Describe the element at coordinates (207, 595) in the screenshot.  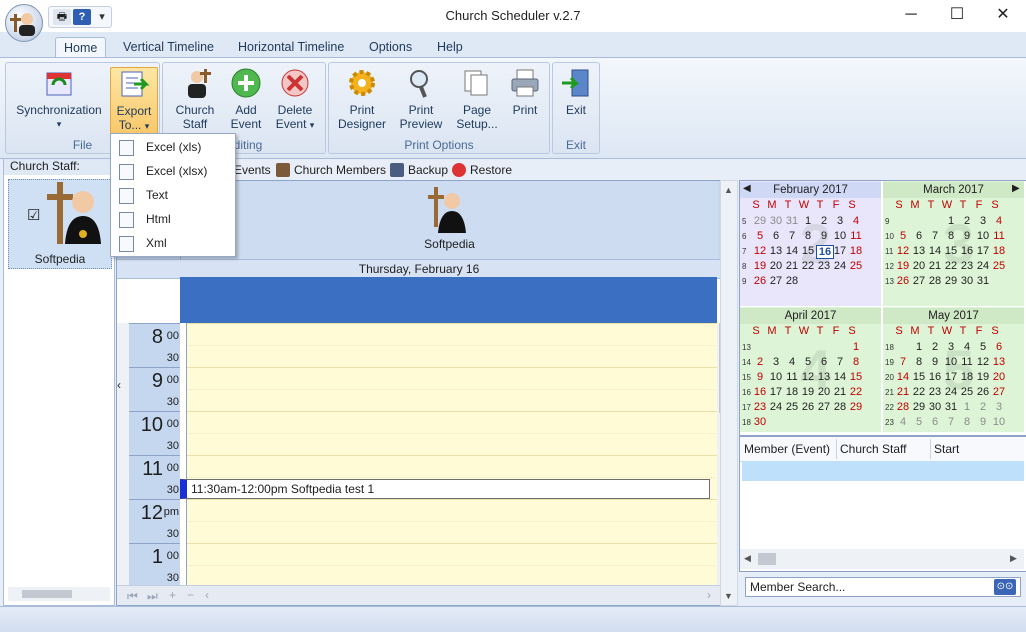
I see `scroll-left-button: ‹` at that location.